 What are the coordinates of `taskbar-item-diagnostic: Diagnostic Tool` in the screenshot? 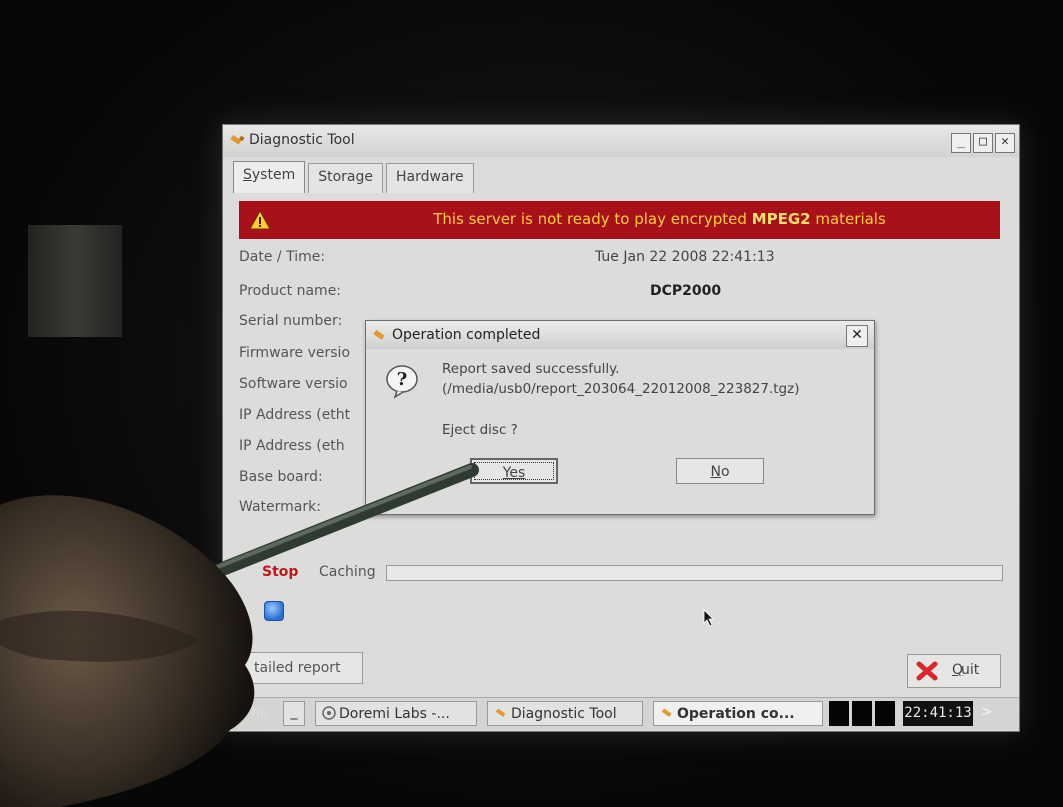 It's located at (565, 713).